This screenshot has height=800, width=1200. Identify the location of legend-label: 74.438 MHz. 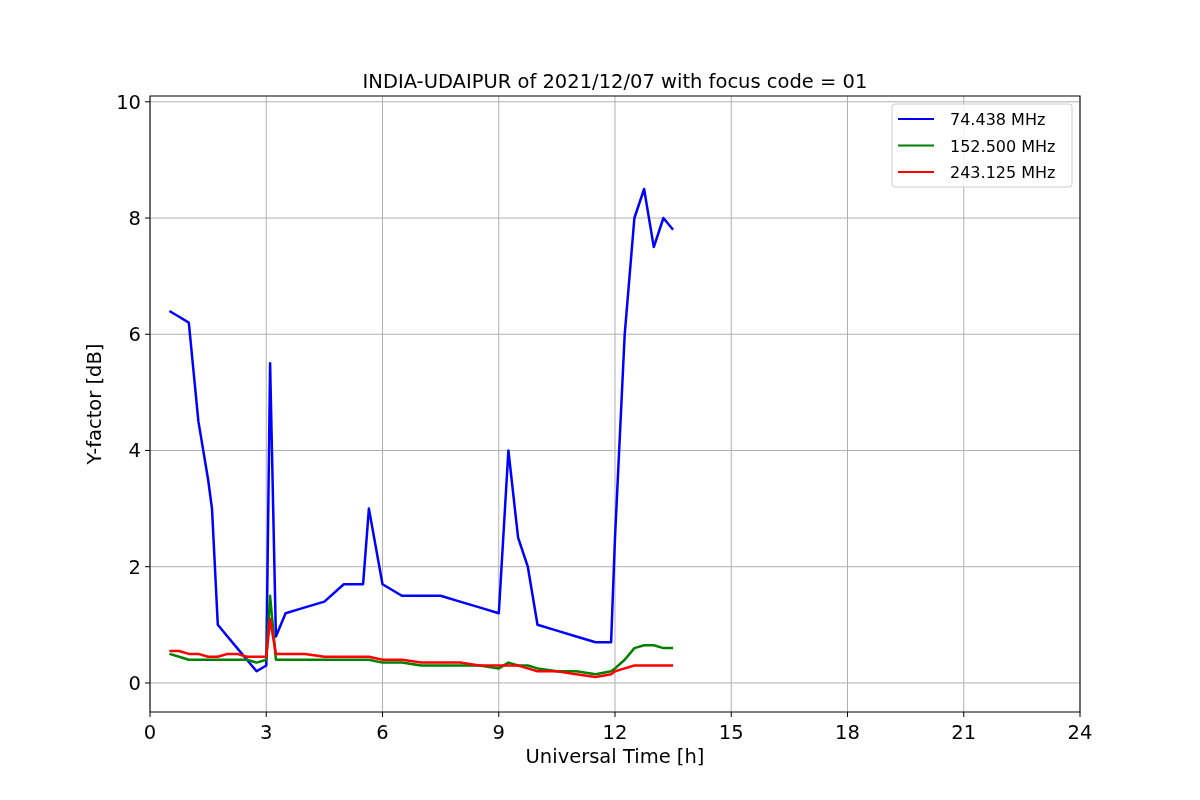
(998, 119).